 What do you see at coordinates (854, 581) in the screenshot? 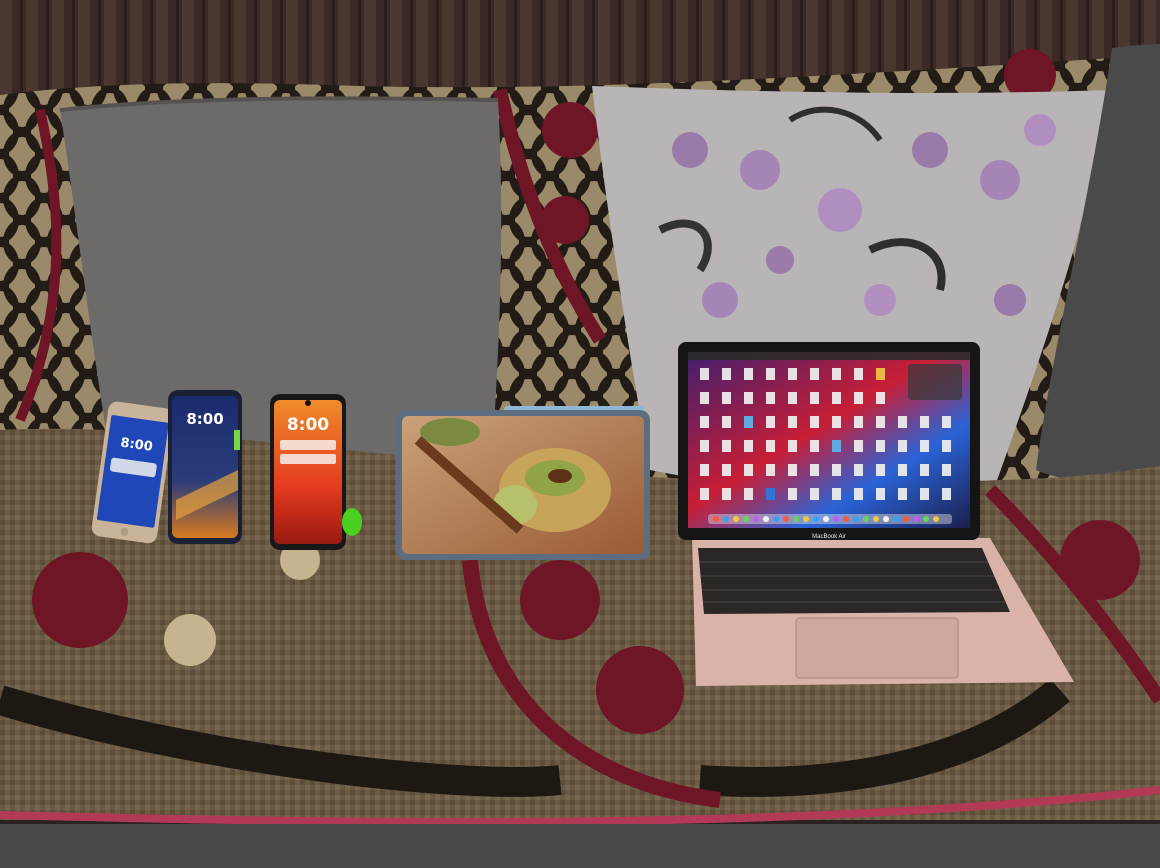
I see `laptop-keyboard` at bounding box center [854, 581].